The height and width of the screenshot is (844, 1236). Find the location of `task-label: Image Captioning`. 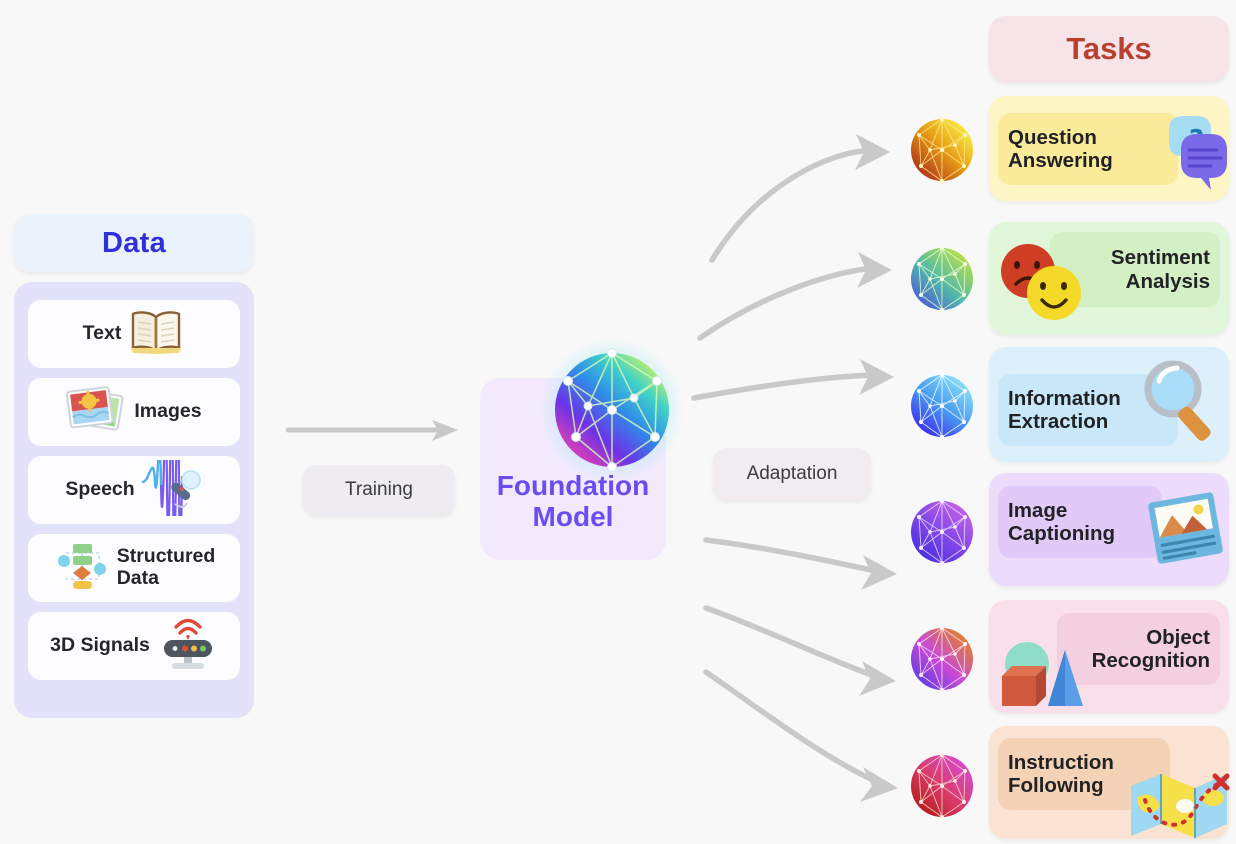

task-label: Image Captioning is located at coordinates (1062, 521).